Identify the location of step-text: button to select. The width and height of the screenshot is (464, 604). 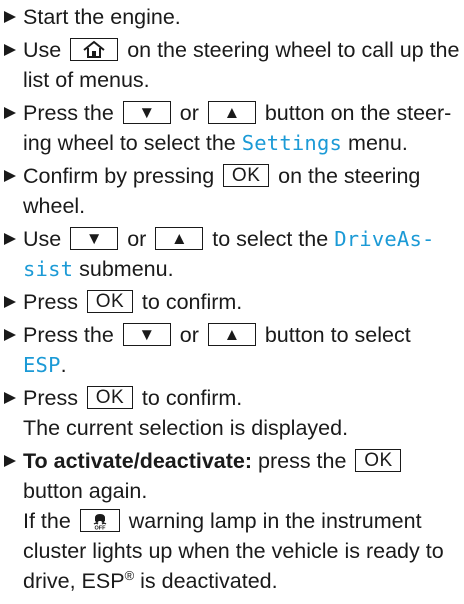
(334, 335).